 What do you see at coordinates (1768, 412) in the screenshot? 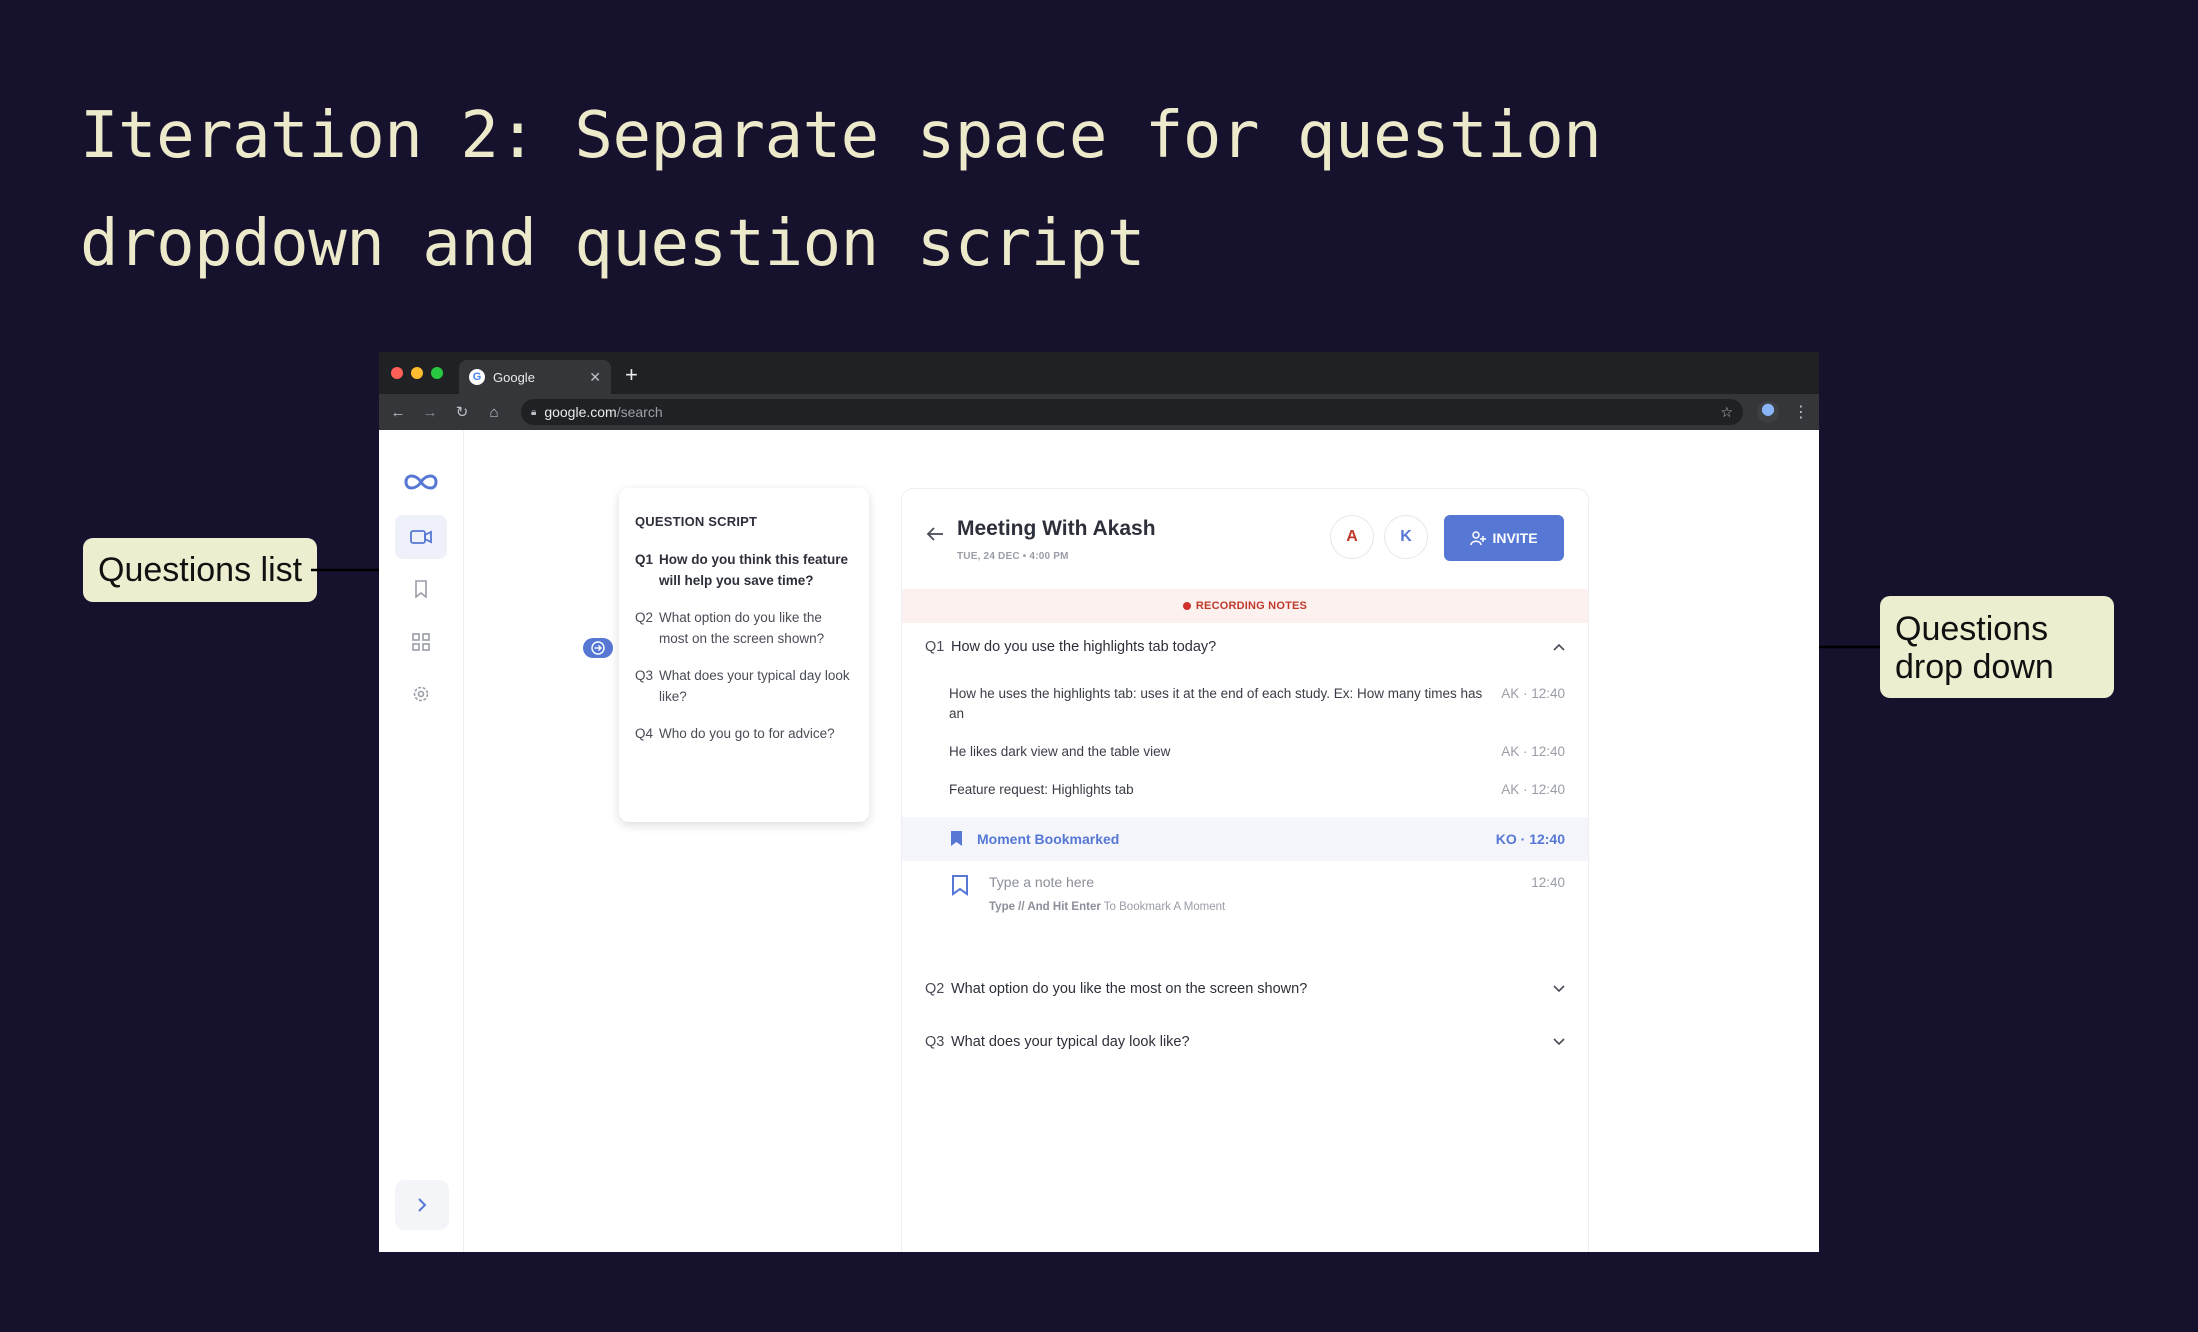
I see `profile-avatar` at bounding box center [1768, 412].